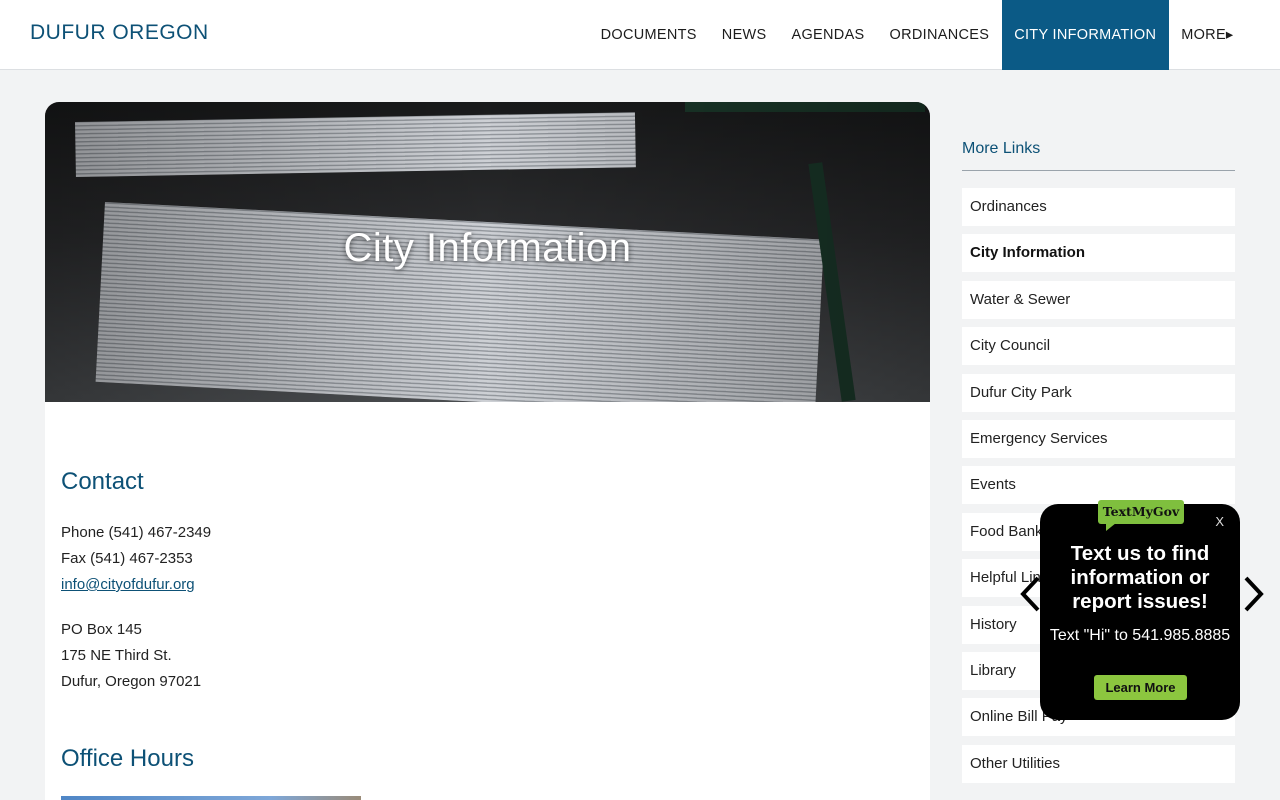 Image resolution: width=1280 pixels, height=800 pixels. Describe the element at coordinates (1030, 594) in the screenshot. I see `chevron-left-icon` at that location.